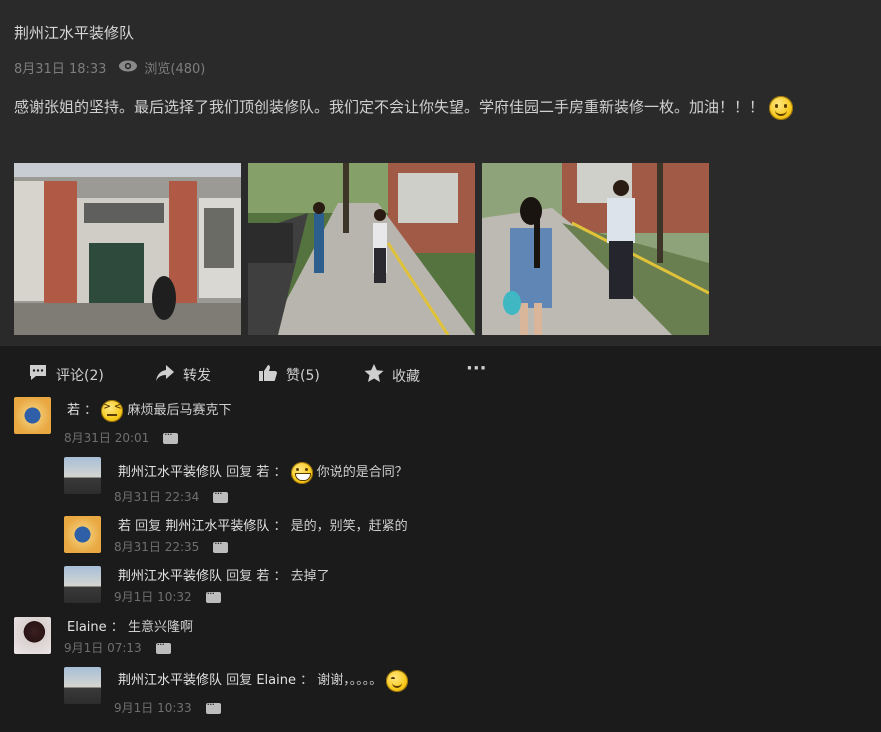  I want to click on comment-meta: 9月1日 07:13, so click(117, 647).